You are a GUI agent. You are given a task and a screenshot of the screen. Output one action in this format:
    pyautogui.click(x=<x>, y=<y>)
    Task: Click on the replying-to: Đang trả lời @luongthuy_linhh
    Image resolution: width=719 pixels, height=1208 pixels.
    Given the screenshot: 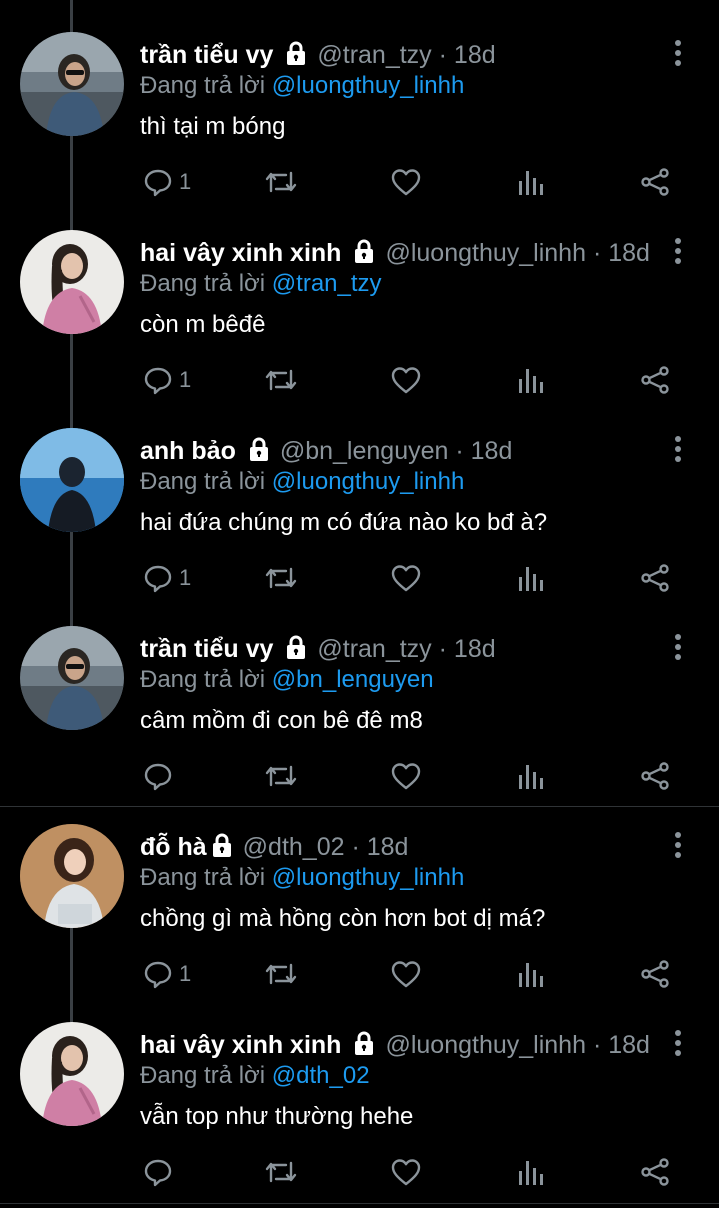 What is the action you would take?
    pyautogui.click(x=302, y=86)
    